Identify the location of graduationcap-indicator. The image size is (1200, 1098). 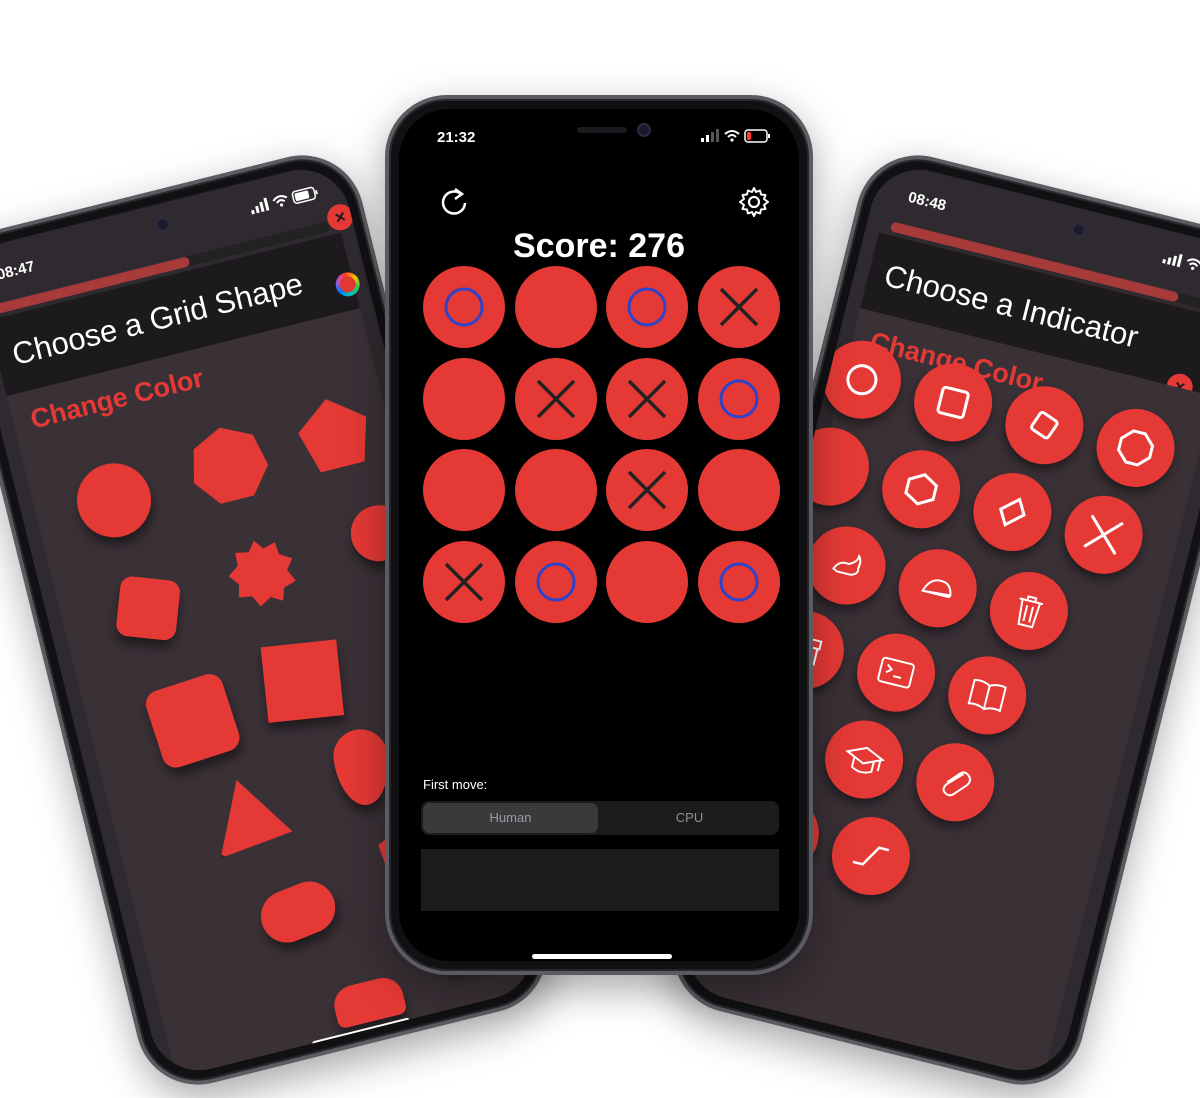
(864, 759).